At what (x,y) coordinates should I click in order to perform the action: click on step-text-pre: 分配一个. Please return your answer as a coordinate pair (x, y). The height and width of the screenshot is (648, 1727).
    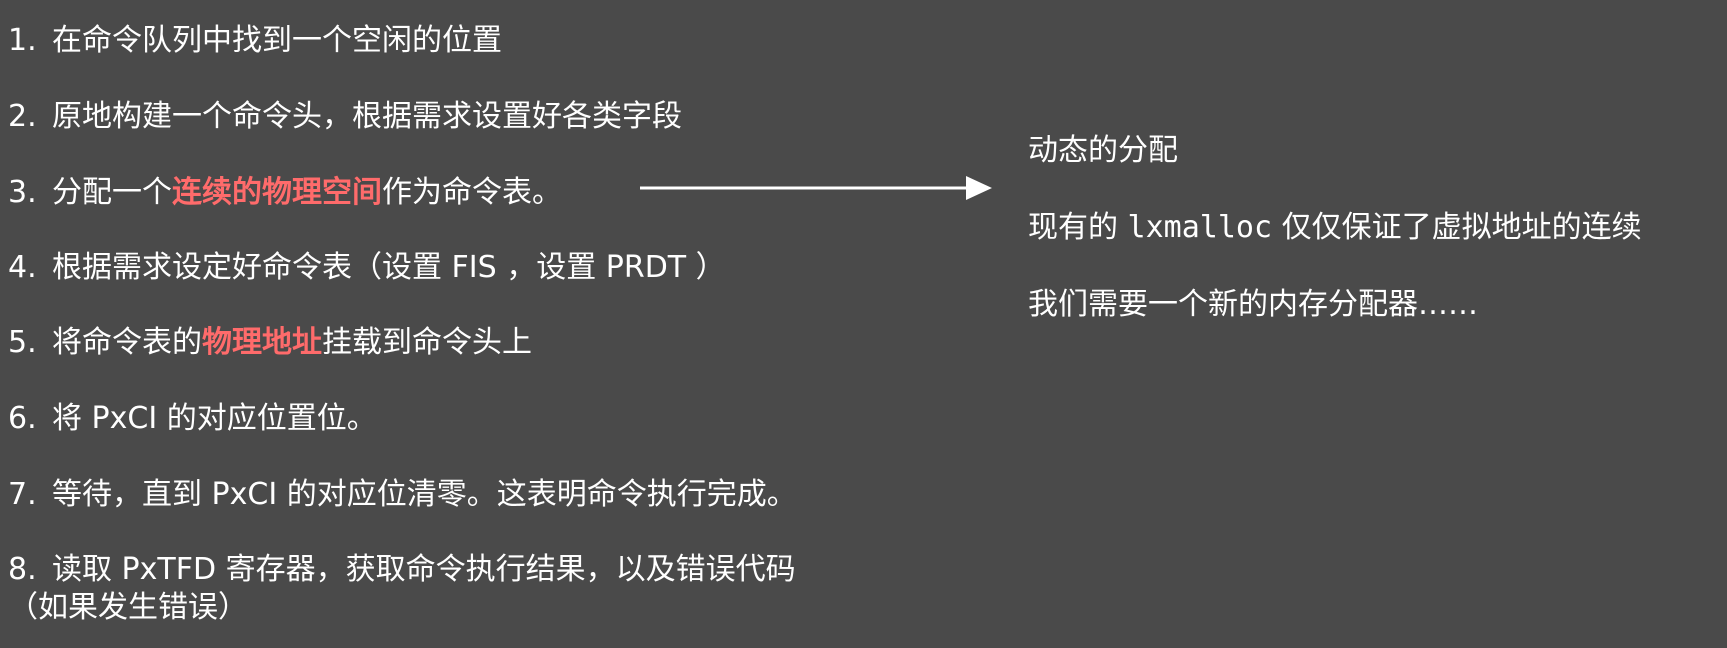
    Looking at the image, I should click on (112, 192).